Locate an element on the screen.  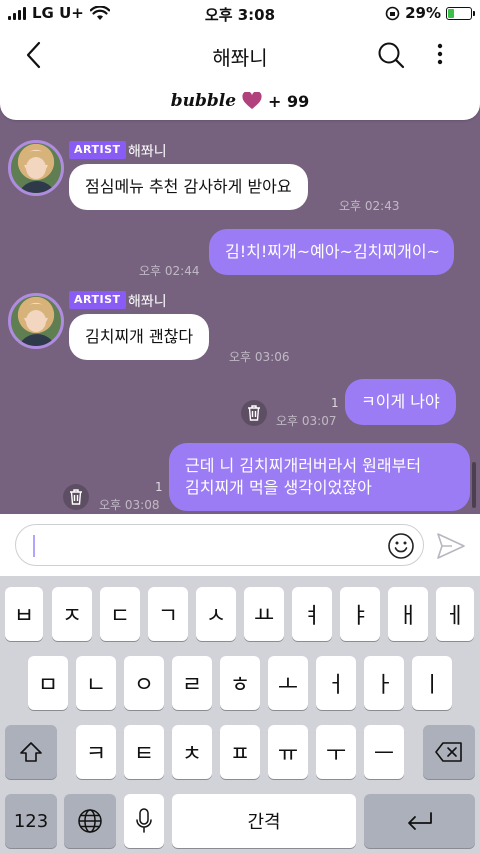
microphone-icon is located at coordinates (144, 820).